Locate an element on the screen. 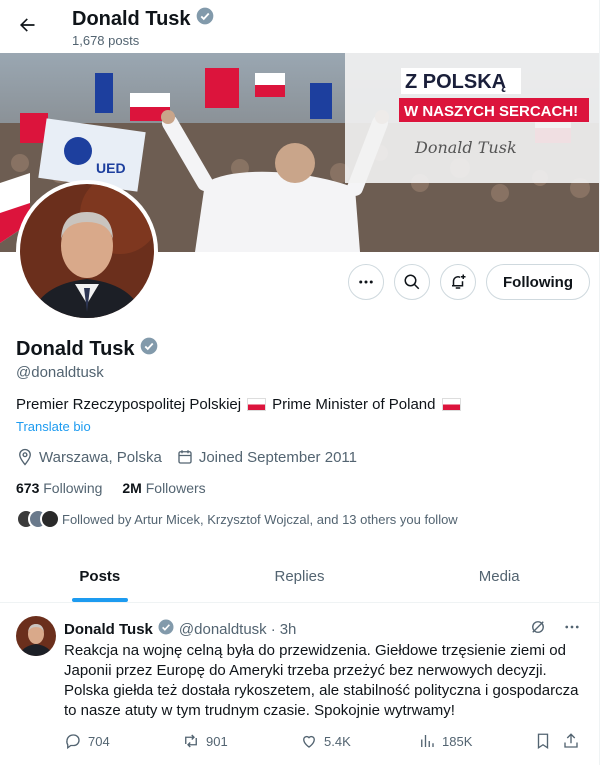 The height and width of the screenshot is (765, 607). followers-label: Followers is located at coordinates (175, 488).